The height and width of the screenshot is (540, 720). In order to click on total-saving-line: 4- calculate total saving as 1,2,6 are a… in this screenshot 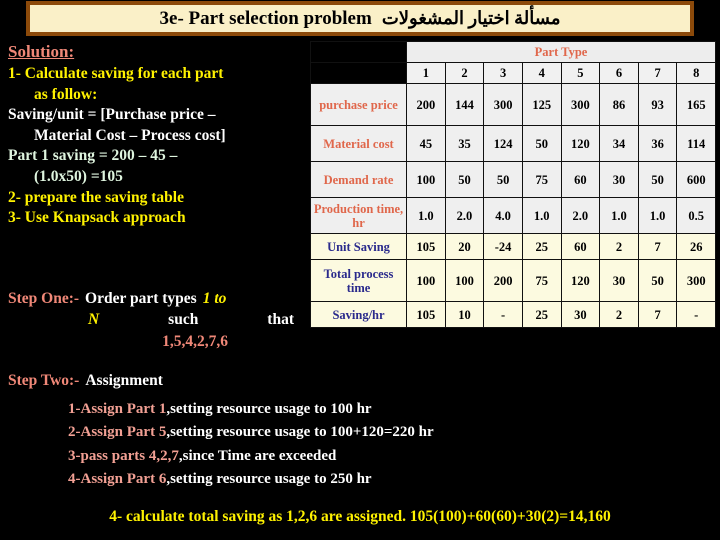, I will do `click(360, 516)`.